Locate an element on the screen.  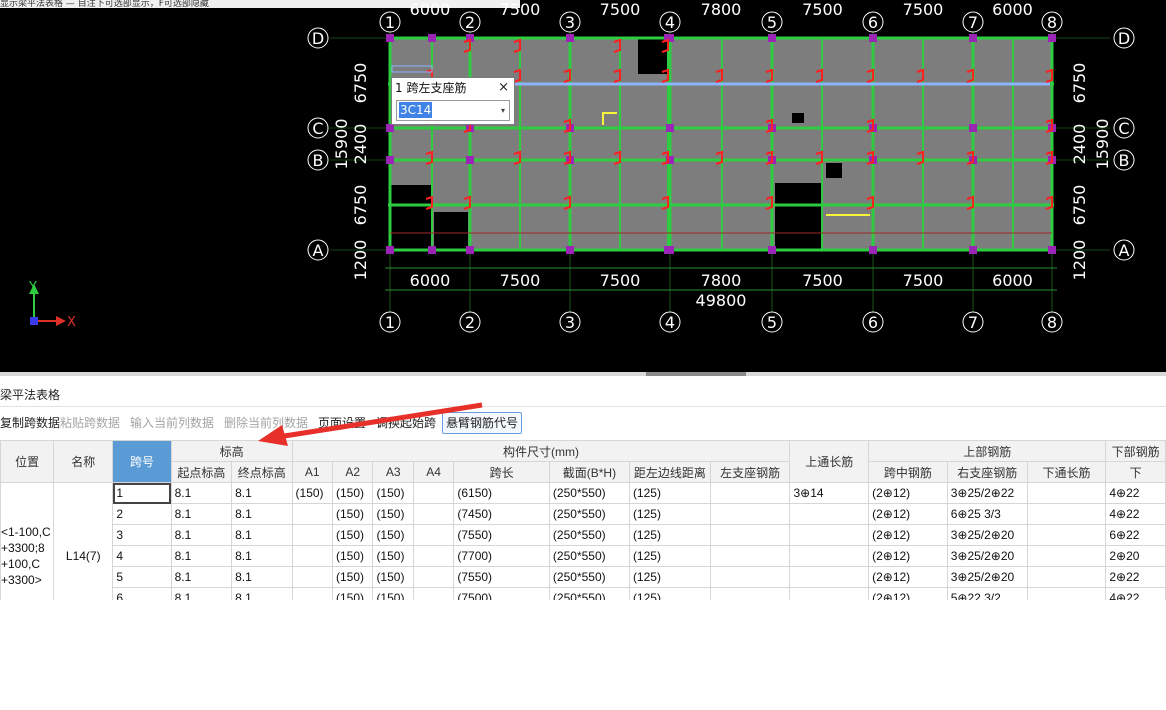
col-name: 名称 is located at coordinates (83, 461).